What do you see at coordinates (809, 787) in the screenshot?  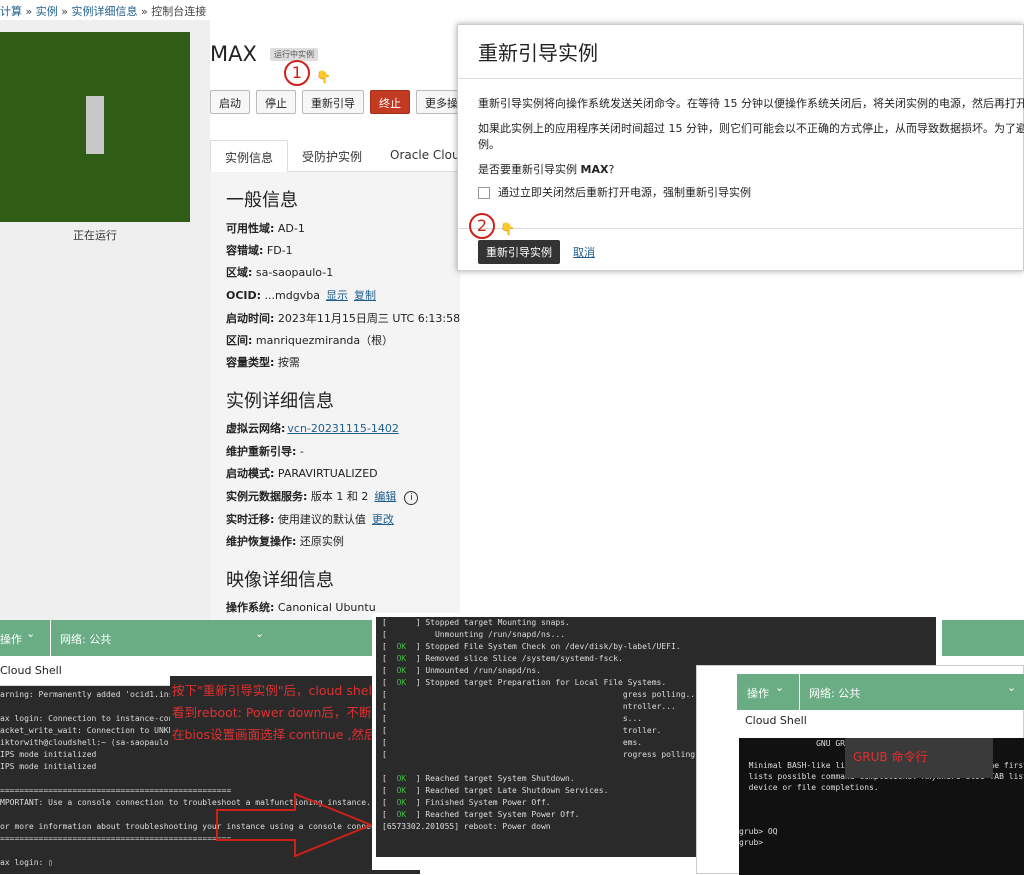 I see `terminal-line: device or file completions.` at bounding box center [809, 787].